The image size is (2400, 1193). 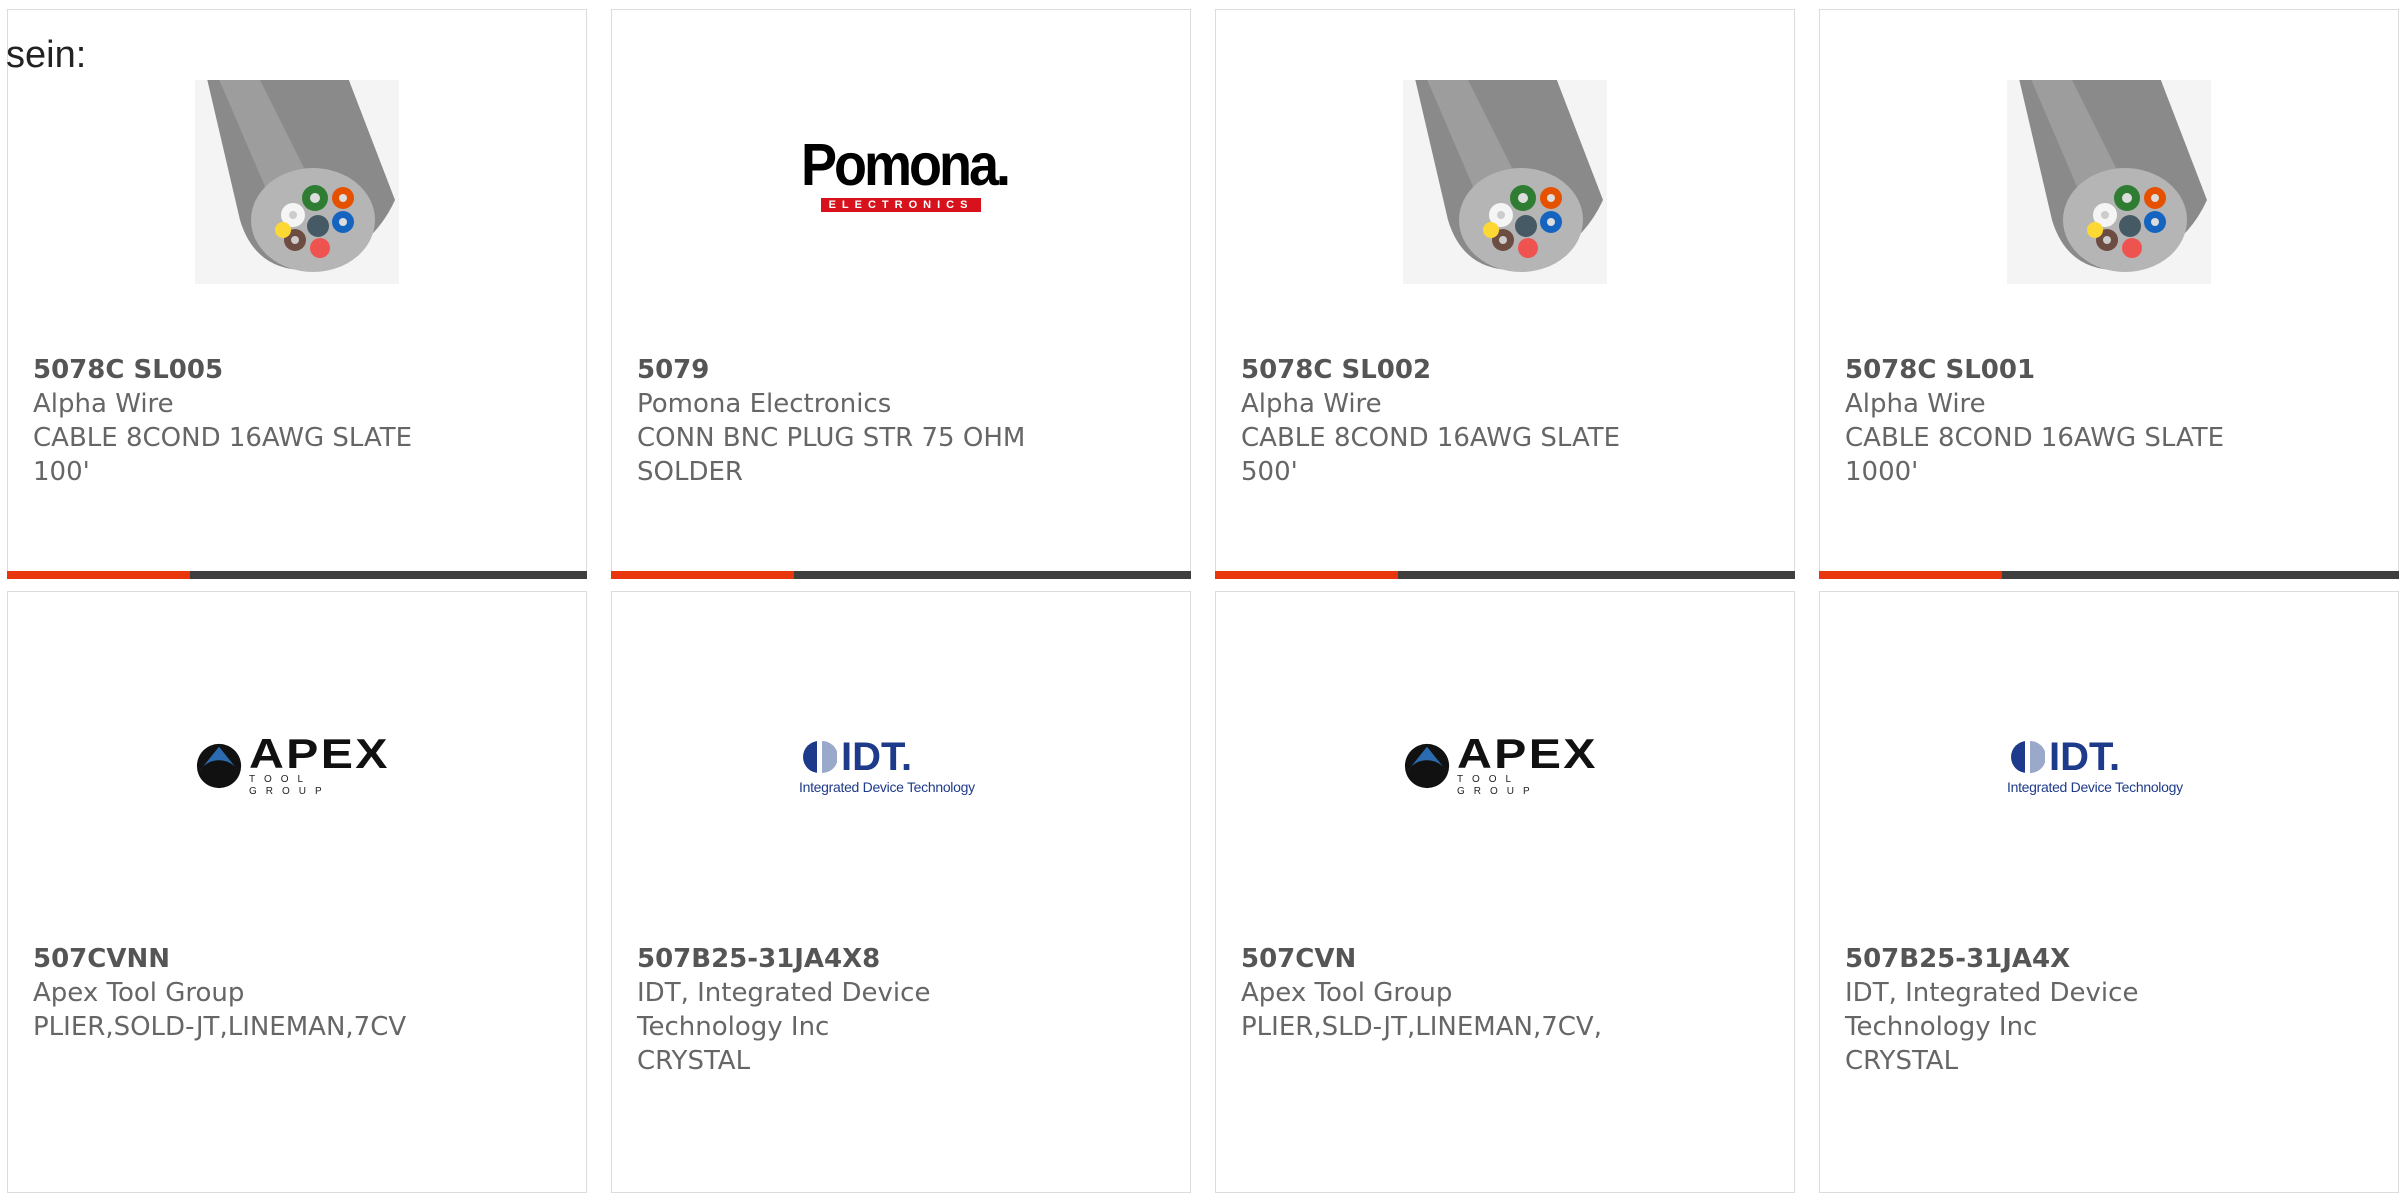 I want to click on logo-subtext: ELECTRONICS, so click(x=901, y=204).